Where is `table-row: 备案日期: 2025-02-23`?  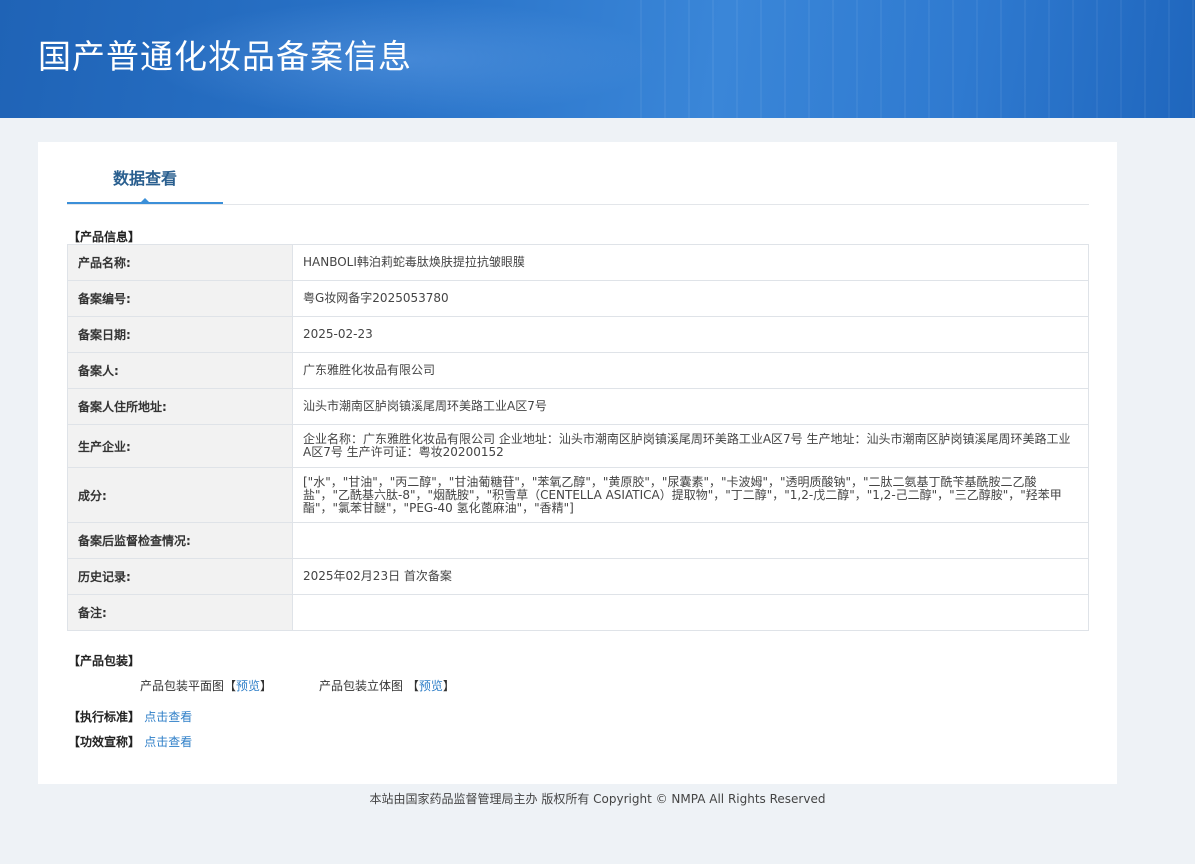
table-row: 备案日期: 2025-02-23 is located at coordinates (578, 334).